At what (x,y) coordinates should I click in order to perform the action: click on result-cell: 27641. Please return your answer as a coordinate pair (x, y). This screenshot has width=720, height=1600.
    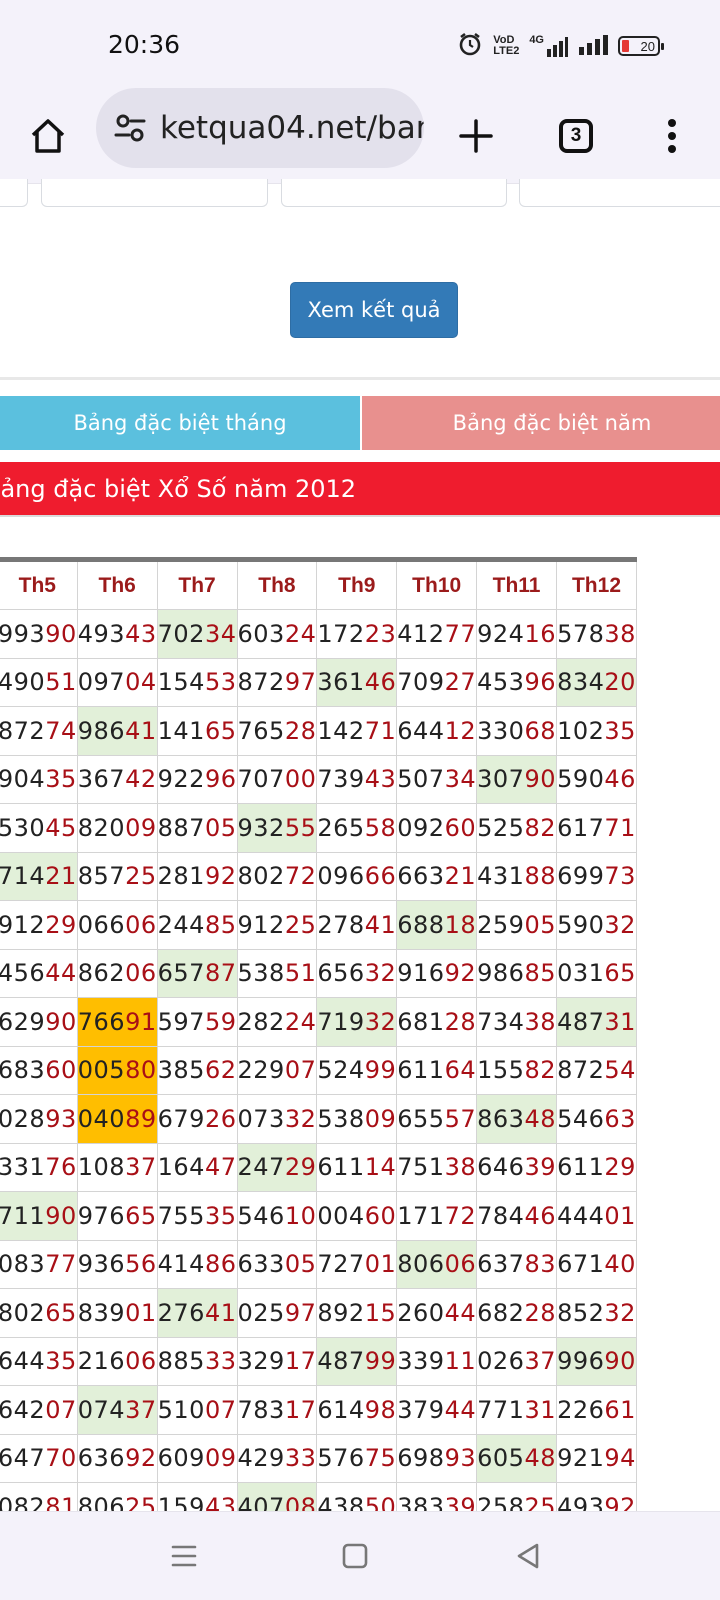
    Looking at the image, I should click on (197, 1313).